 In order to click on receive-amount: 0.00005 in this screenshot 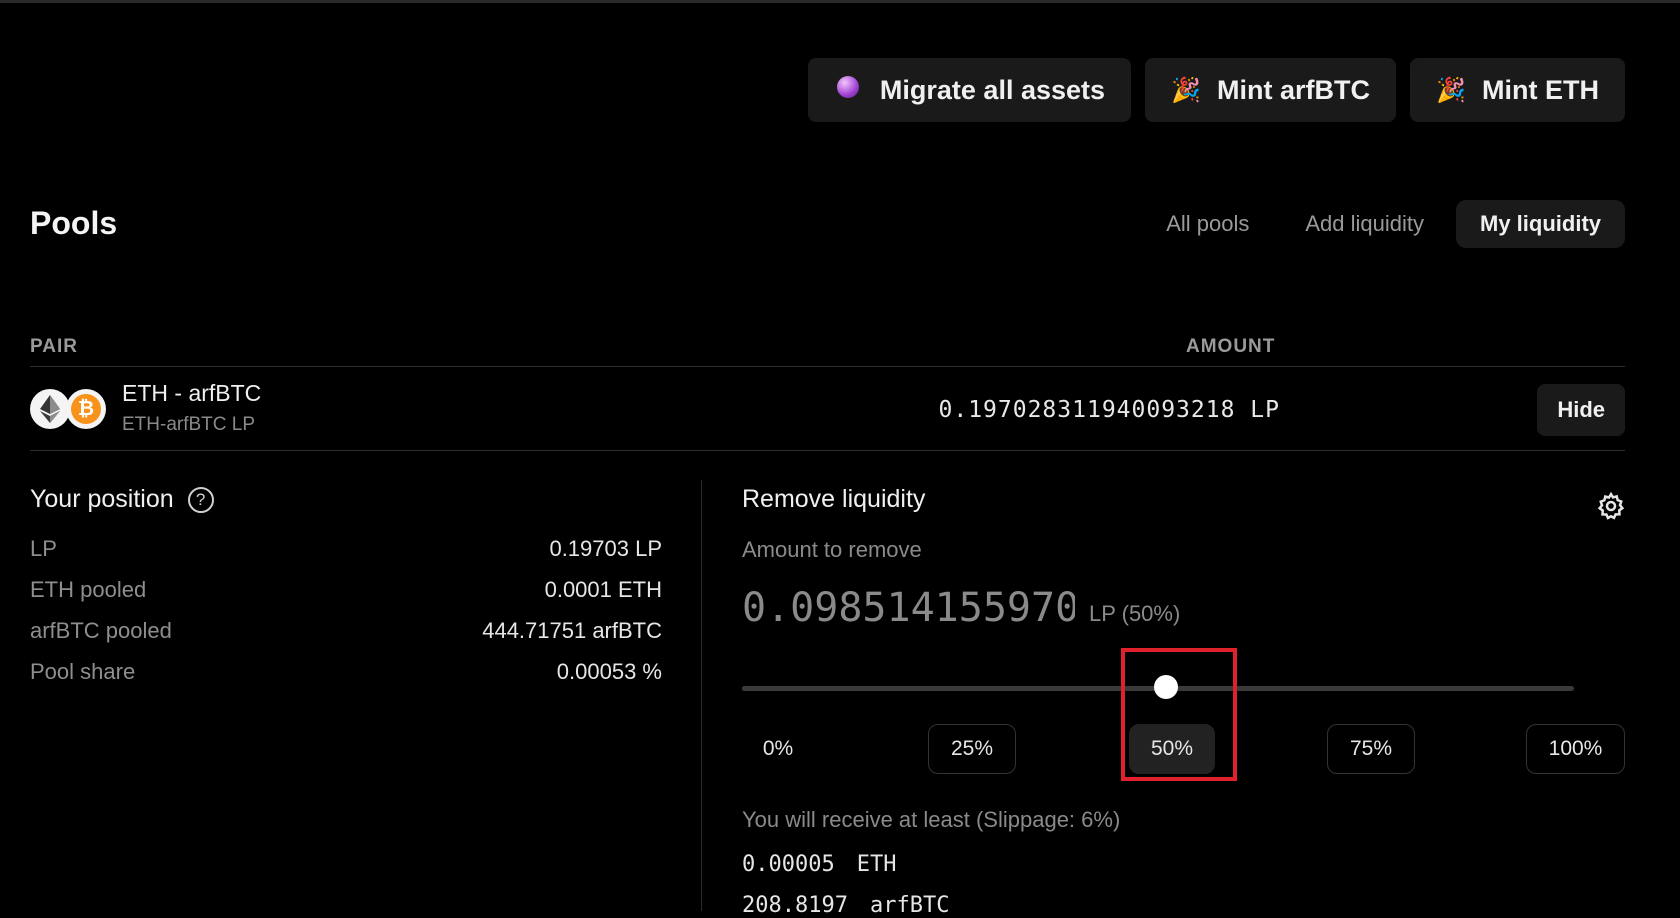, I will do `click(788, 864)`.